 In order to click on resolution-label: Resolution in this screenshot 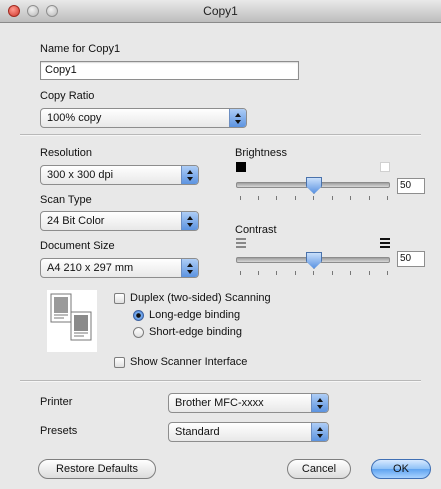, I will do `click(66, 153)`.